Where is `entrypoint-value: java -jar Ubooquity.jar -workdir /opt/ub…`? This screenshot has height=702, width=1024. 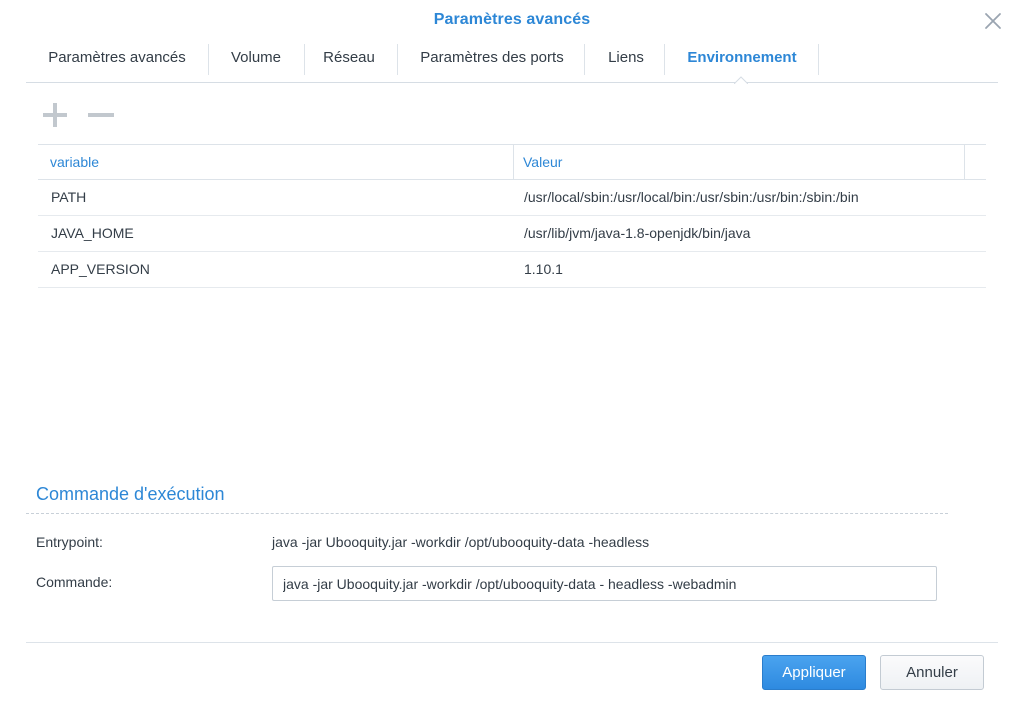
entrypoint-value: java -jar Ubooquity.jar -workdir /opt/ub… is located at coordinates (461, 542).